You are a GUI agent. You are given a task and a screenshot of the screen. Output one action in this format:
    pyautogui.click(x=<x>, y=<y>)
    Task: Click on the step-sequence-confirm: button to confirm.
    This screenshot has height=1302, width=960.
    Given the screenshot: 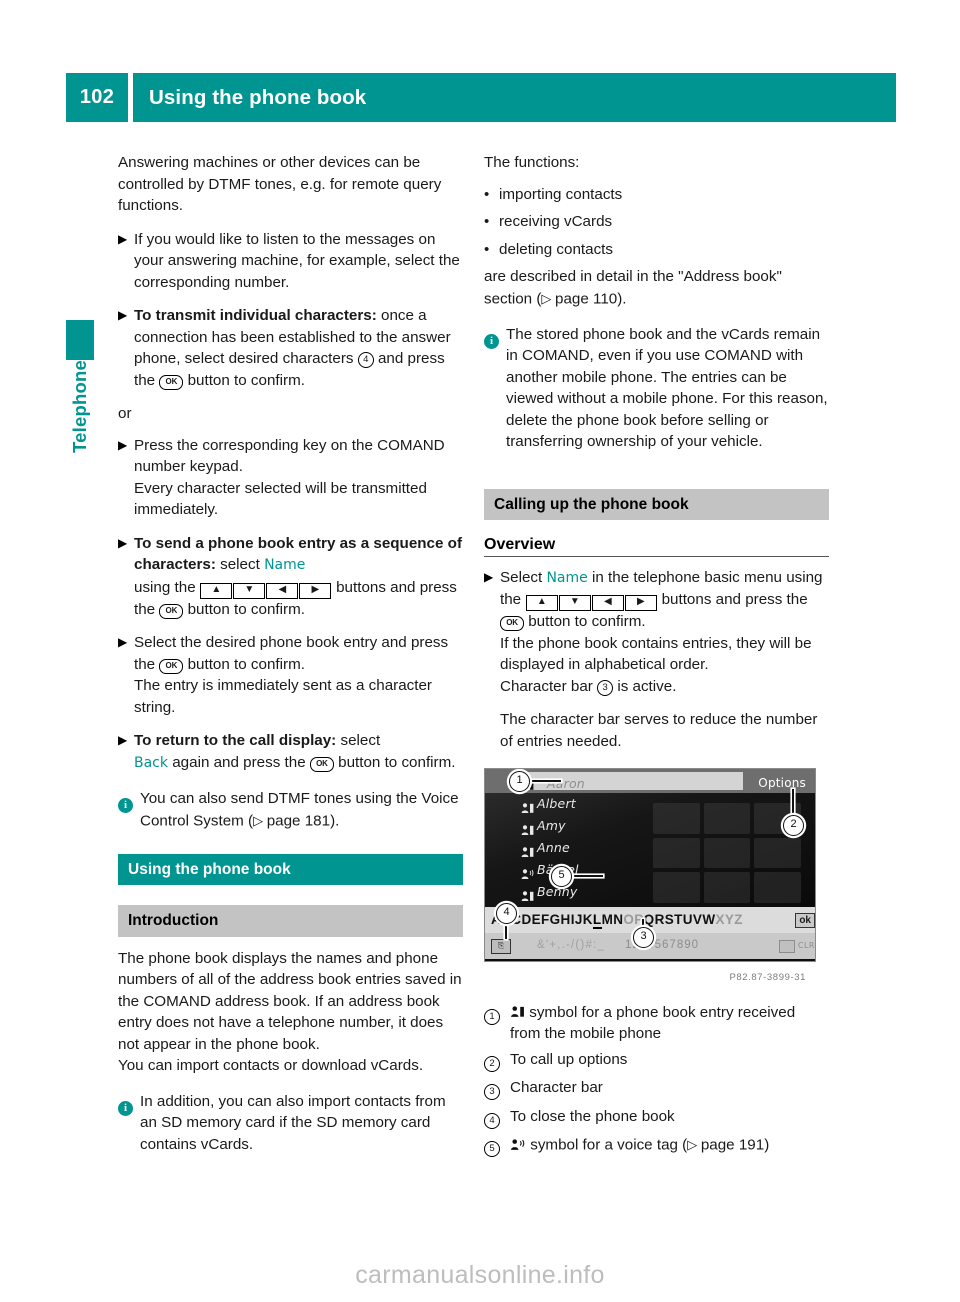 What is the action you would take?
    pyautogui.click(x=246, y=609)
    